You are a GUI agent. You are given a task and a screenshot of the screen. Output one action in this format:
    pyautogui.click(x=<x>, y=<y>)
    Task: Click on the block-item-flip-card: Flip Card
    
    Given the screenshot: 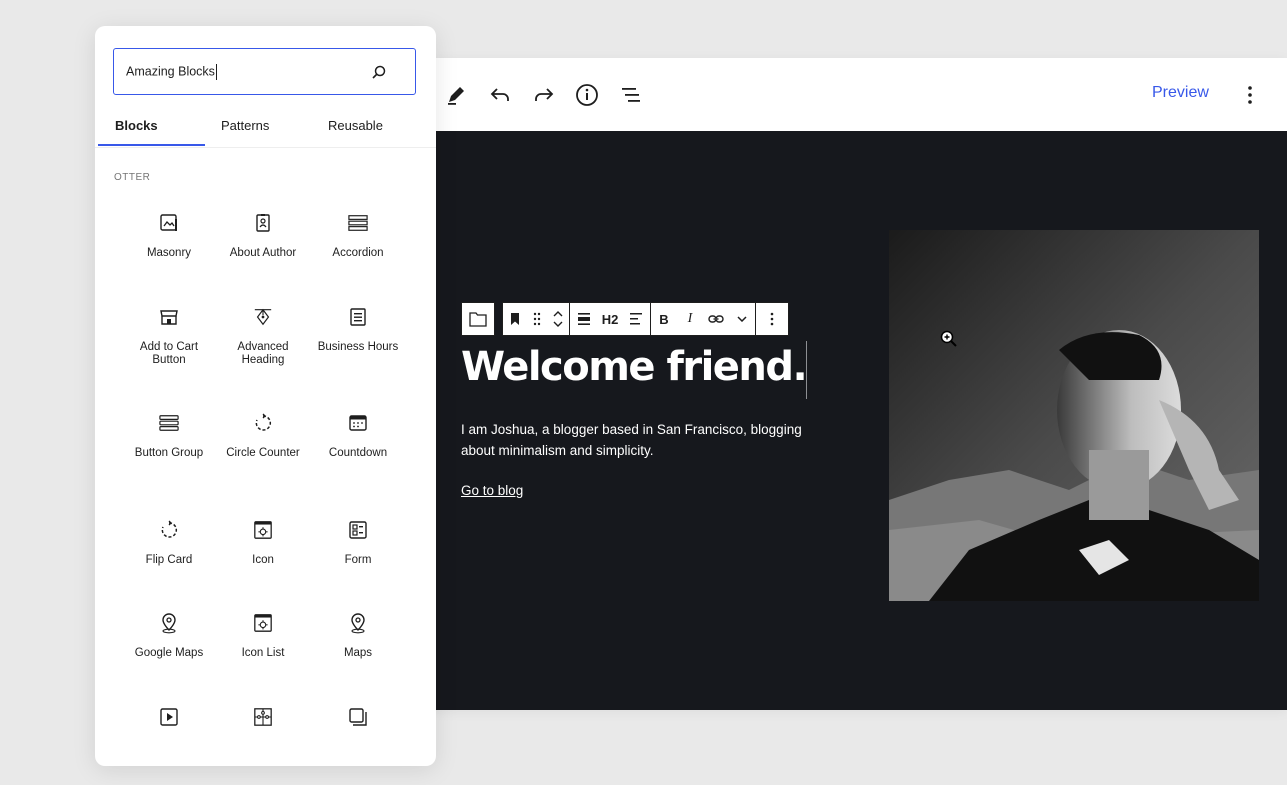 What is the action you would take?
    pyautogui.click(x=169, y=565)
    